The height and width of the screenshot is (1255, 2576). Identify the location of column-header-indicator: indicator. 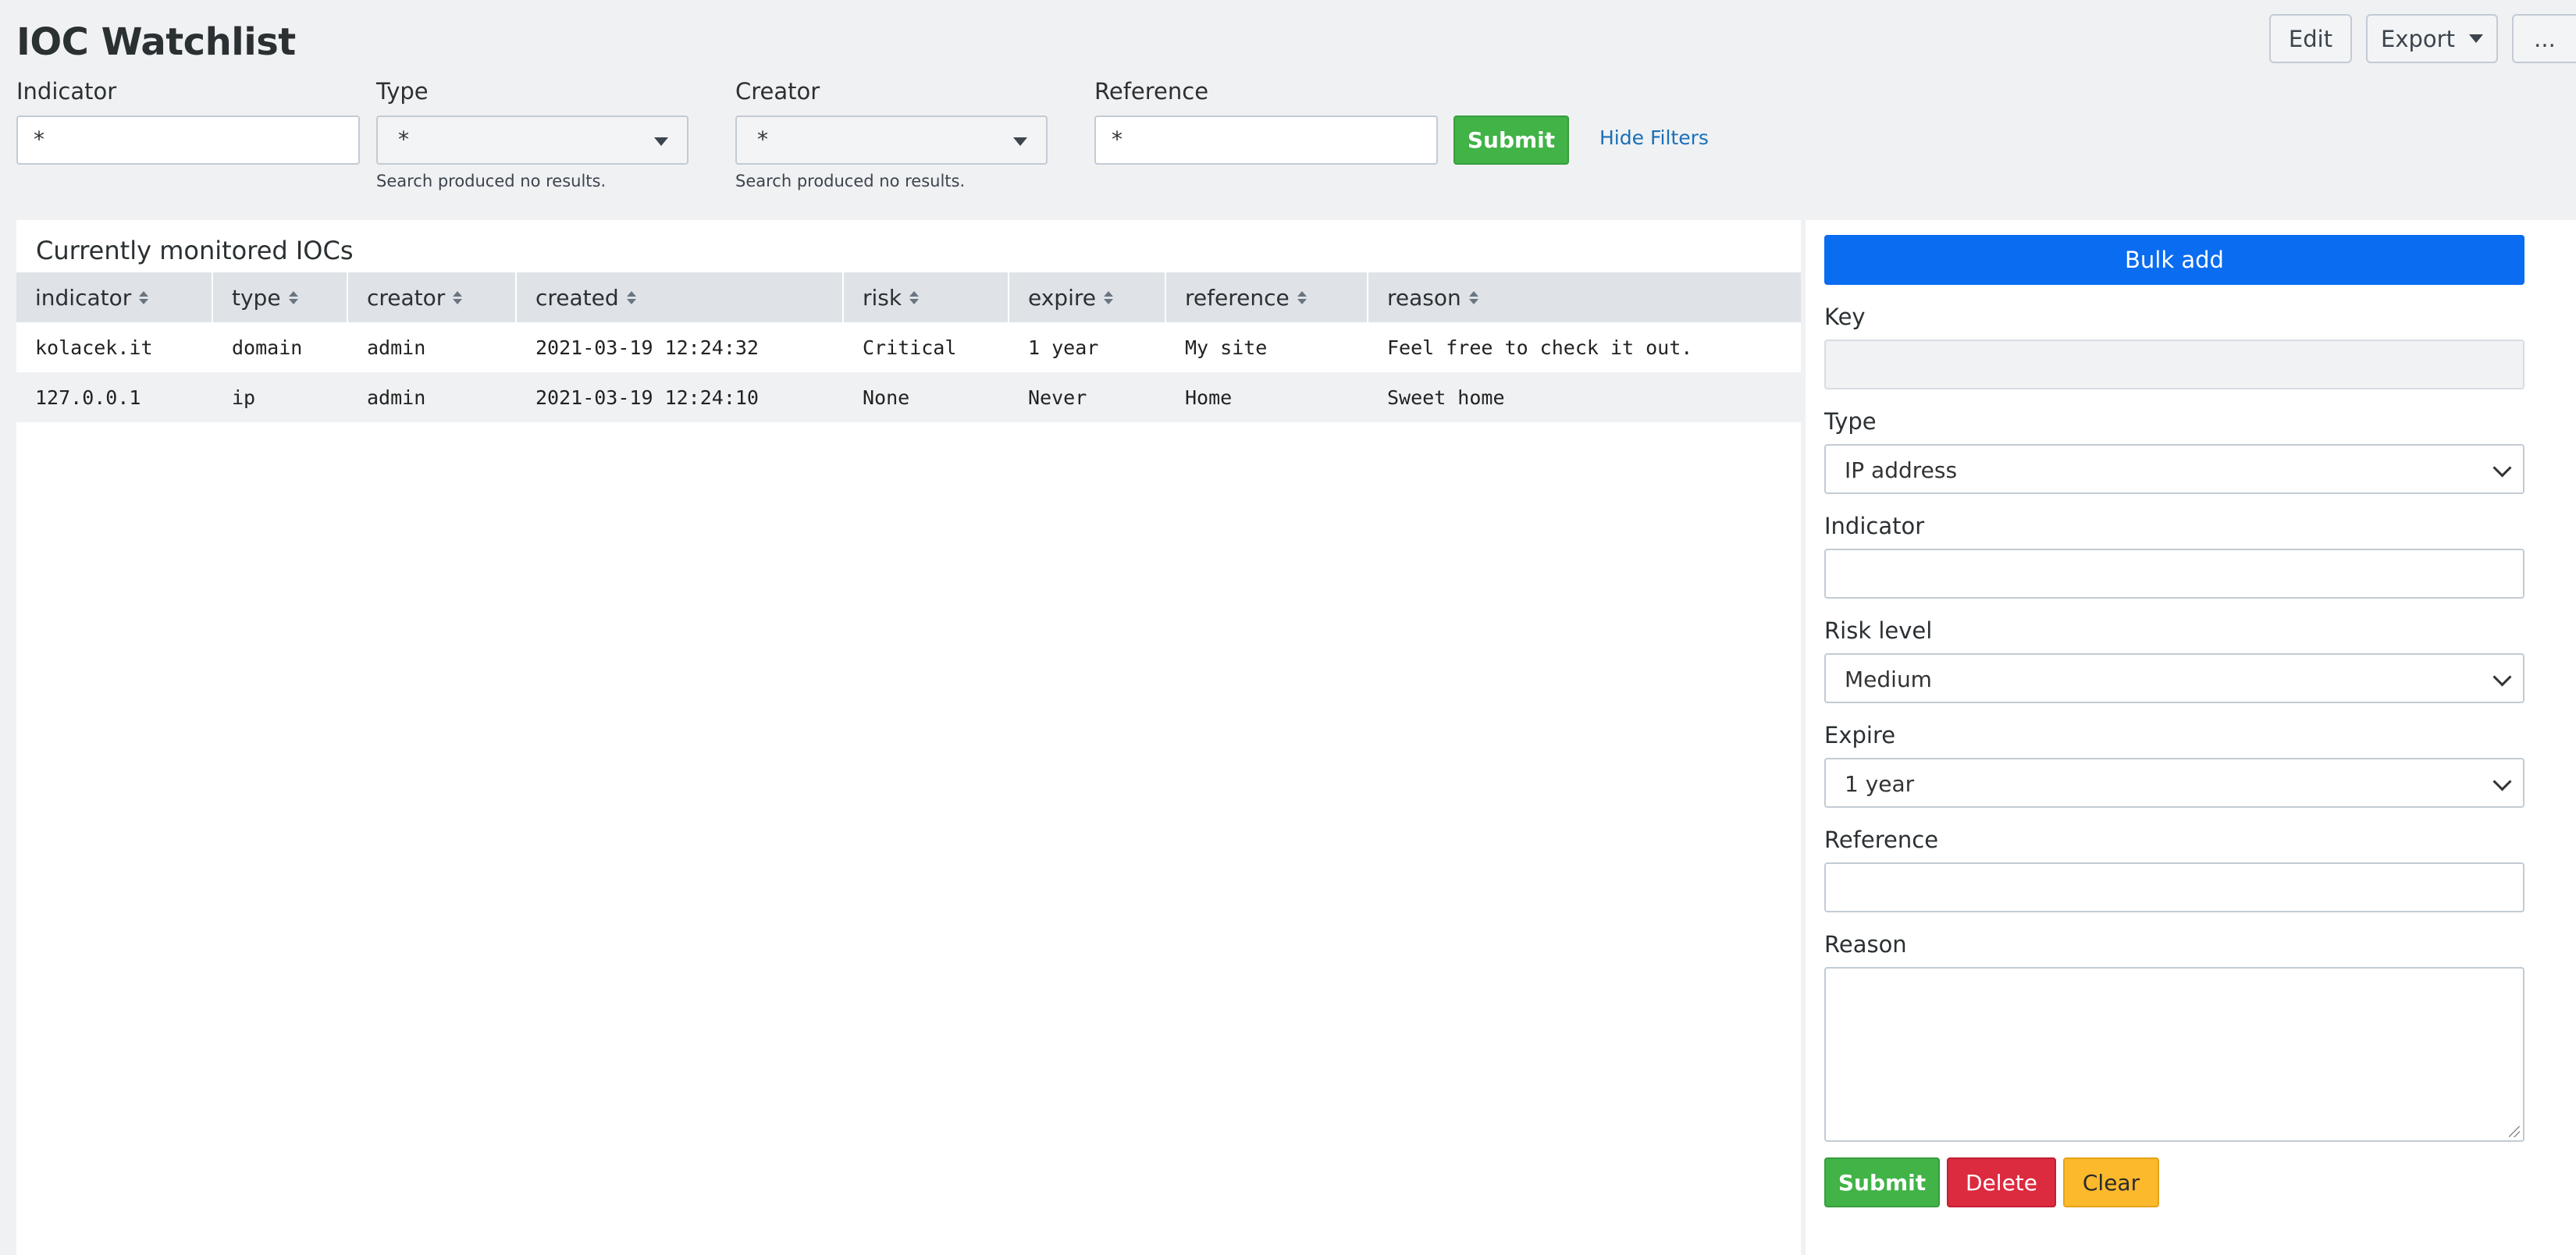
(114, 297).